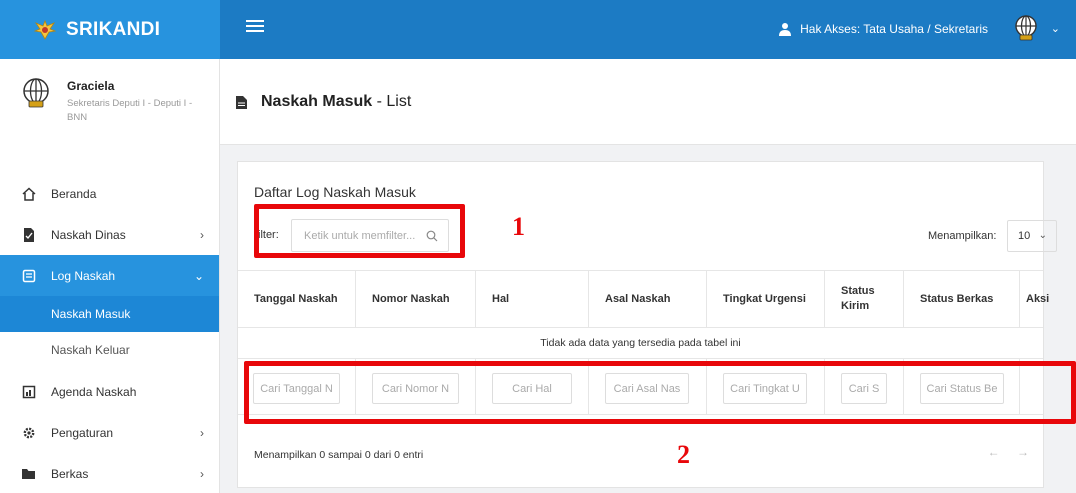  I want to click on app-name: SRIKANDI, so click(113, 29).